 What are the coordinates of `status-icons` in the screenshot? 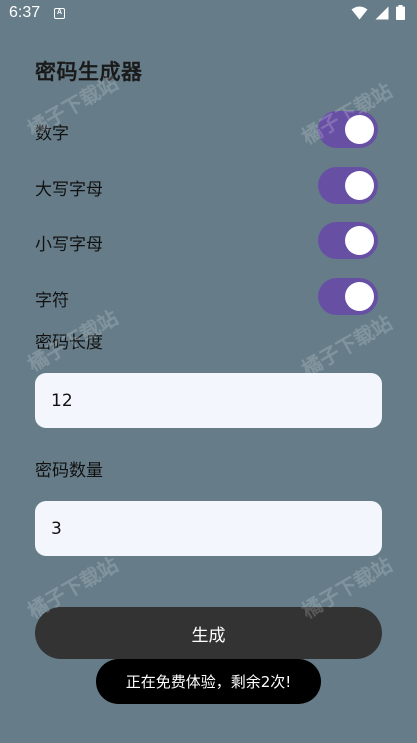 It's located at (378, 12).